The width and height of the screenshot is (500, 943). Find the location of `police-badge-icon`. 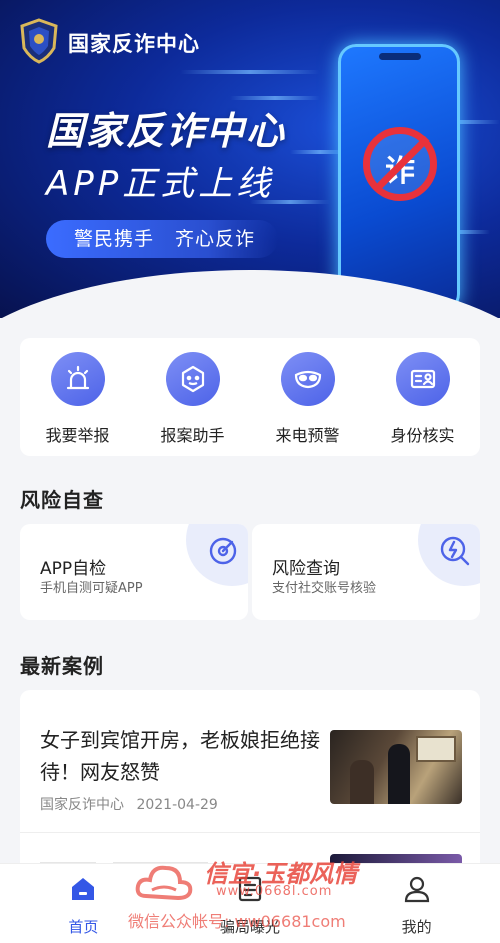

police-badge-icon is located at coordinates (39, 41).